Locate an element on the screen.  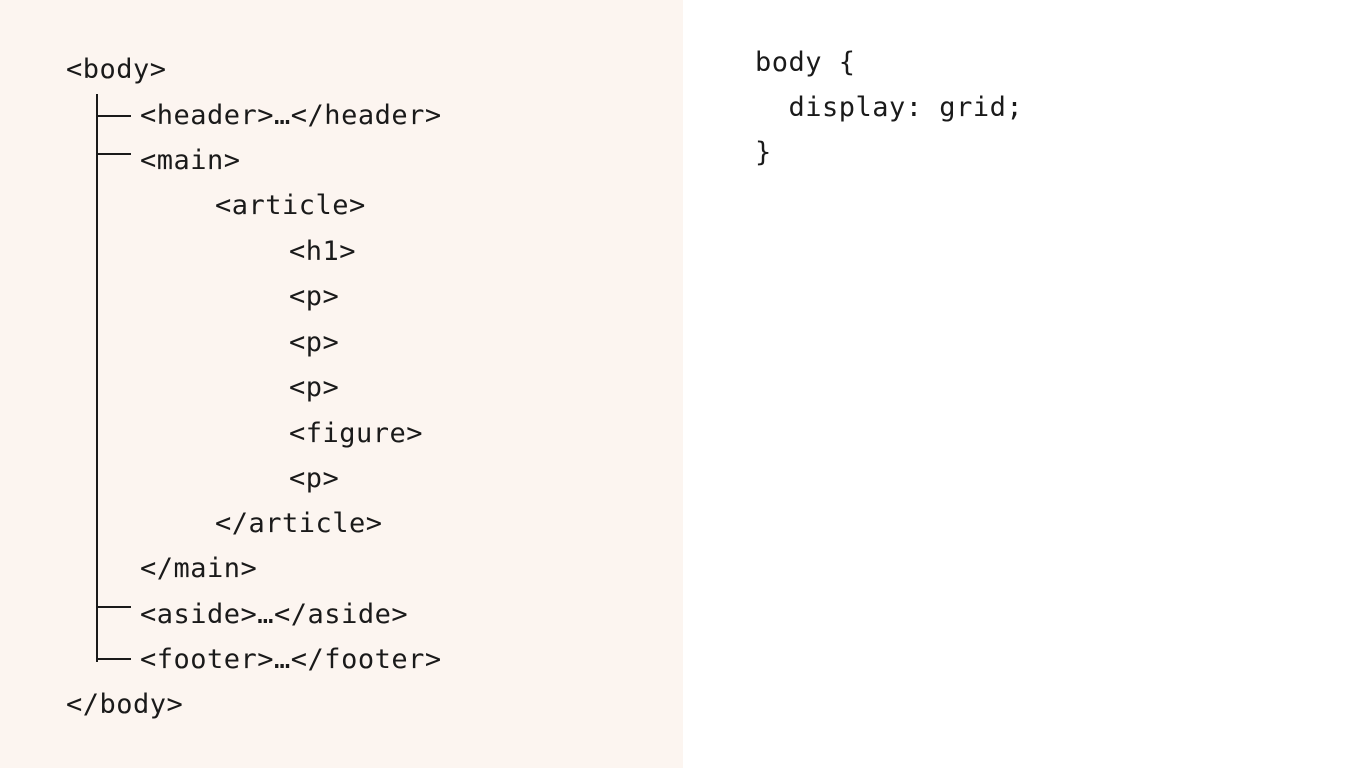
tree-node-footer: <footer>…</footer> is located at coordinates (291, 659).